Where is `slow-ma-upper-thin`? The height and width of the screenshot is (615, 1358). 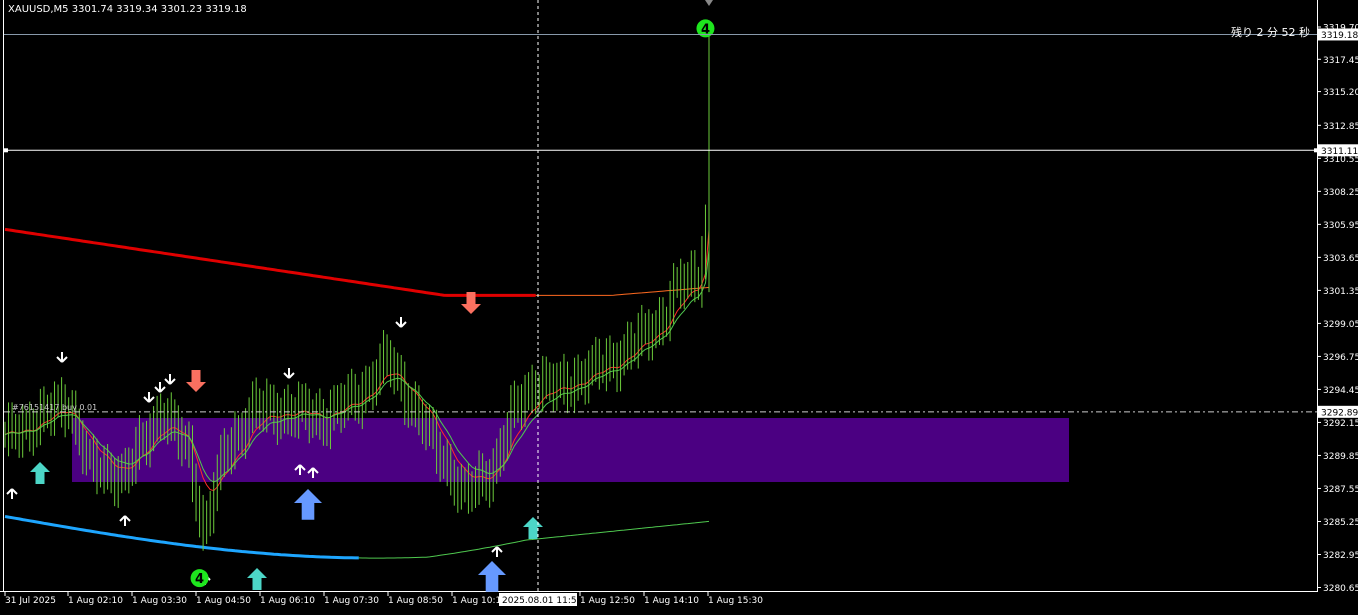
slow-ma-upper-thin is located at coordinates (622, 291).